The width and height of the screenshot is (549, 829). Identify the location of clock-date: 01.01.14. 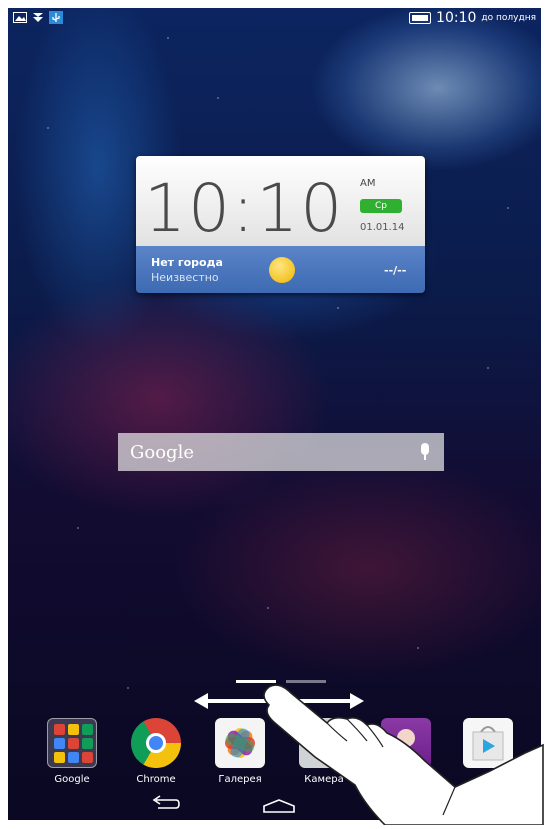
(382, 227).